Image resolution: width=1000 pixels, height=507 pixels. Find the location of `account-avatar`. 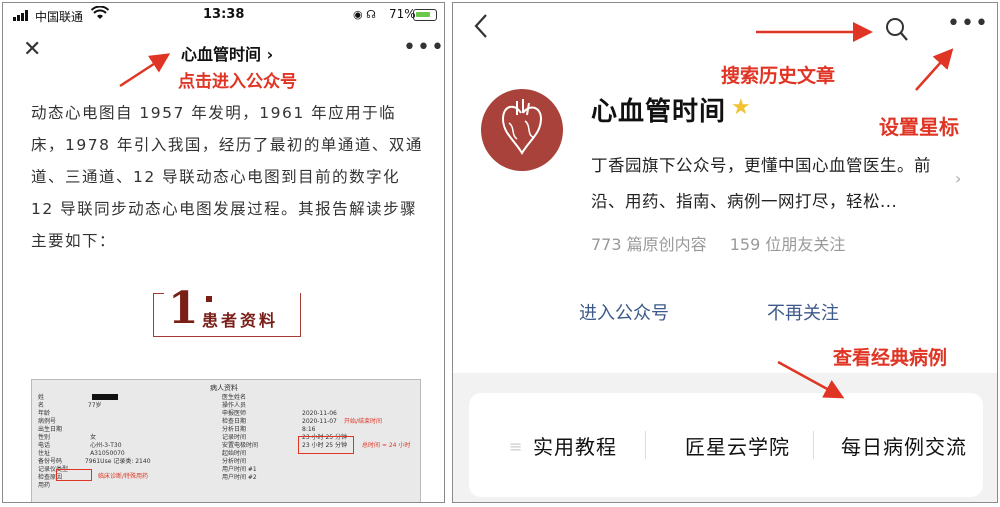

account-avatar is located at coordinates (522, 130).